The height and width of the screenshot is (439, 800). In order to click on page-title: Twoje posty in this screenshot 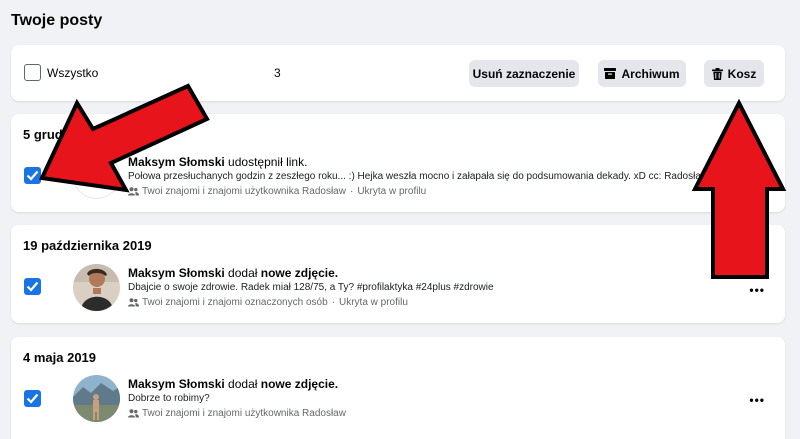, I will do `click(57, 20)`.